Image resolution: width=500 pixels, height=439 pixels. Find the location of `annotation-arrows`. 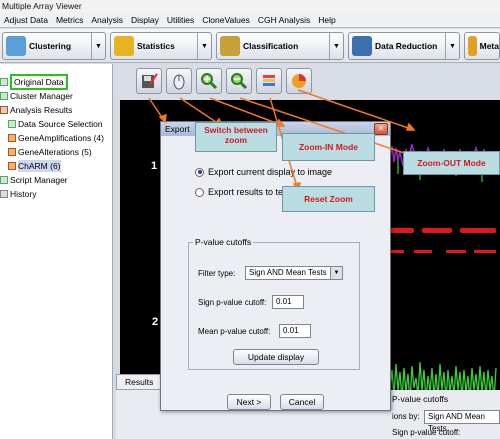

annotation-arrows is located at coordinates (283, 140).